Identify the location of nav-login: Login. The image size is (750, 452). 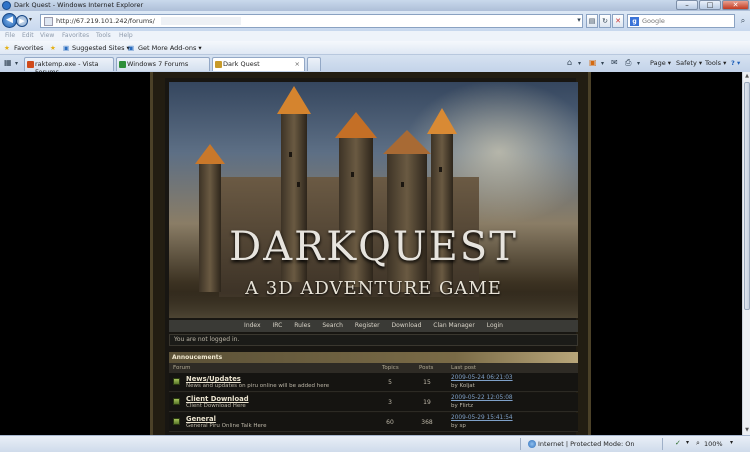
(495, 325).